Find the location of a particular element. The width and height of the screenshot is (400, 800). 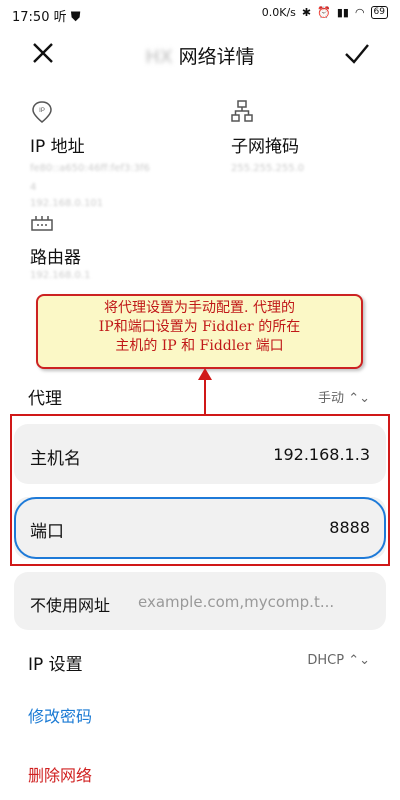

router-icon is located at coordinates (42, 223).